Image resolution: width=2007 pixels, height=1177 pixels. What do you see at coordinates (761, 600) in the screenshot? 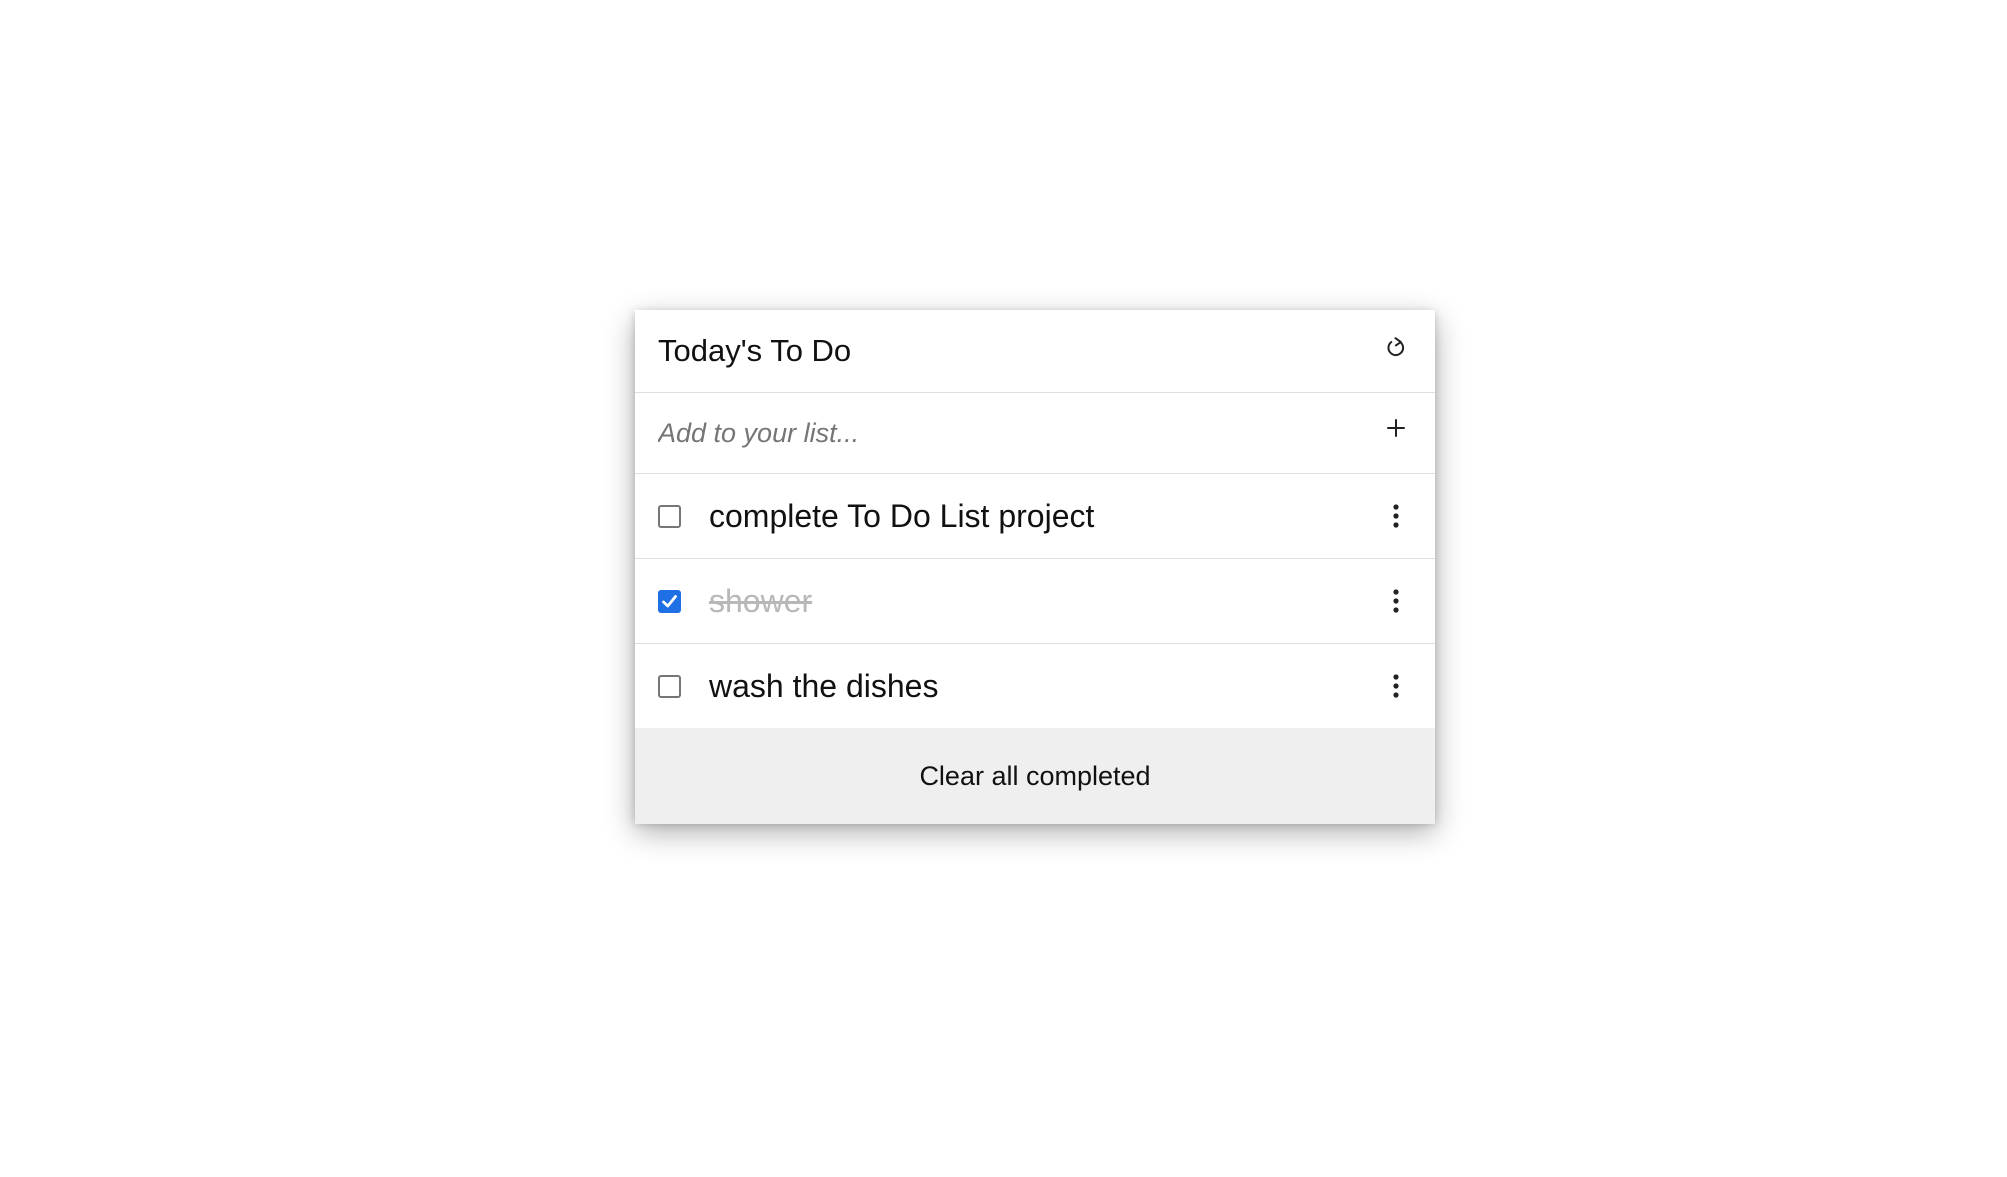
I see `task-label: shower` at bounding box center [761, 600].